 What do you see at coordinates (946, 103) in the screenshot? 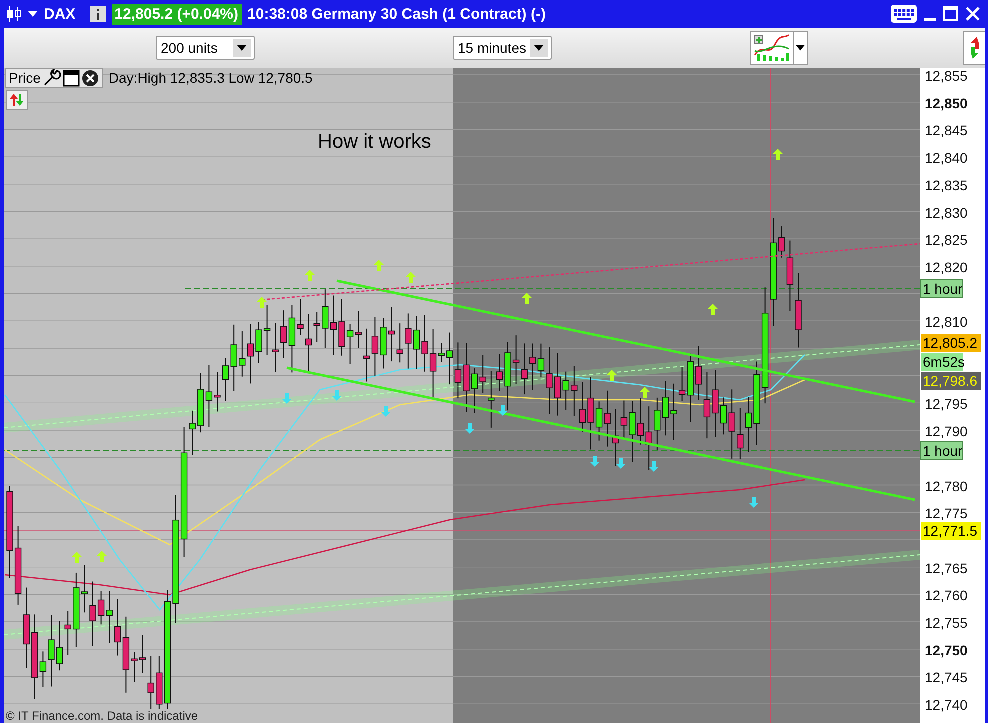
I see `axis-tick-label: 12,850` at bounding box center [946, 103].